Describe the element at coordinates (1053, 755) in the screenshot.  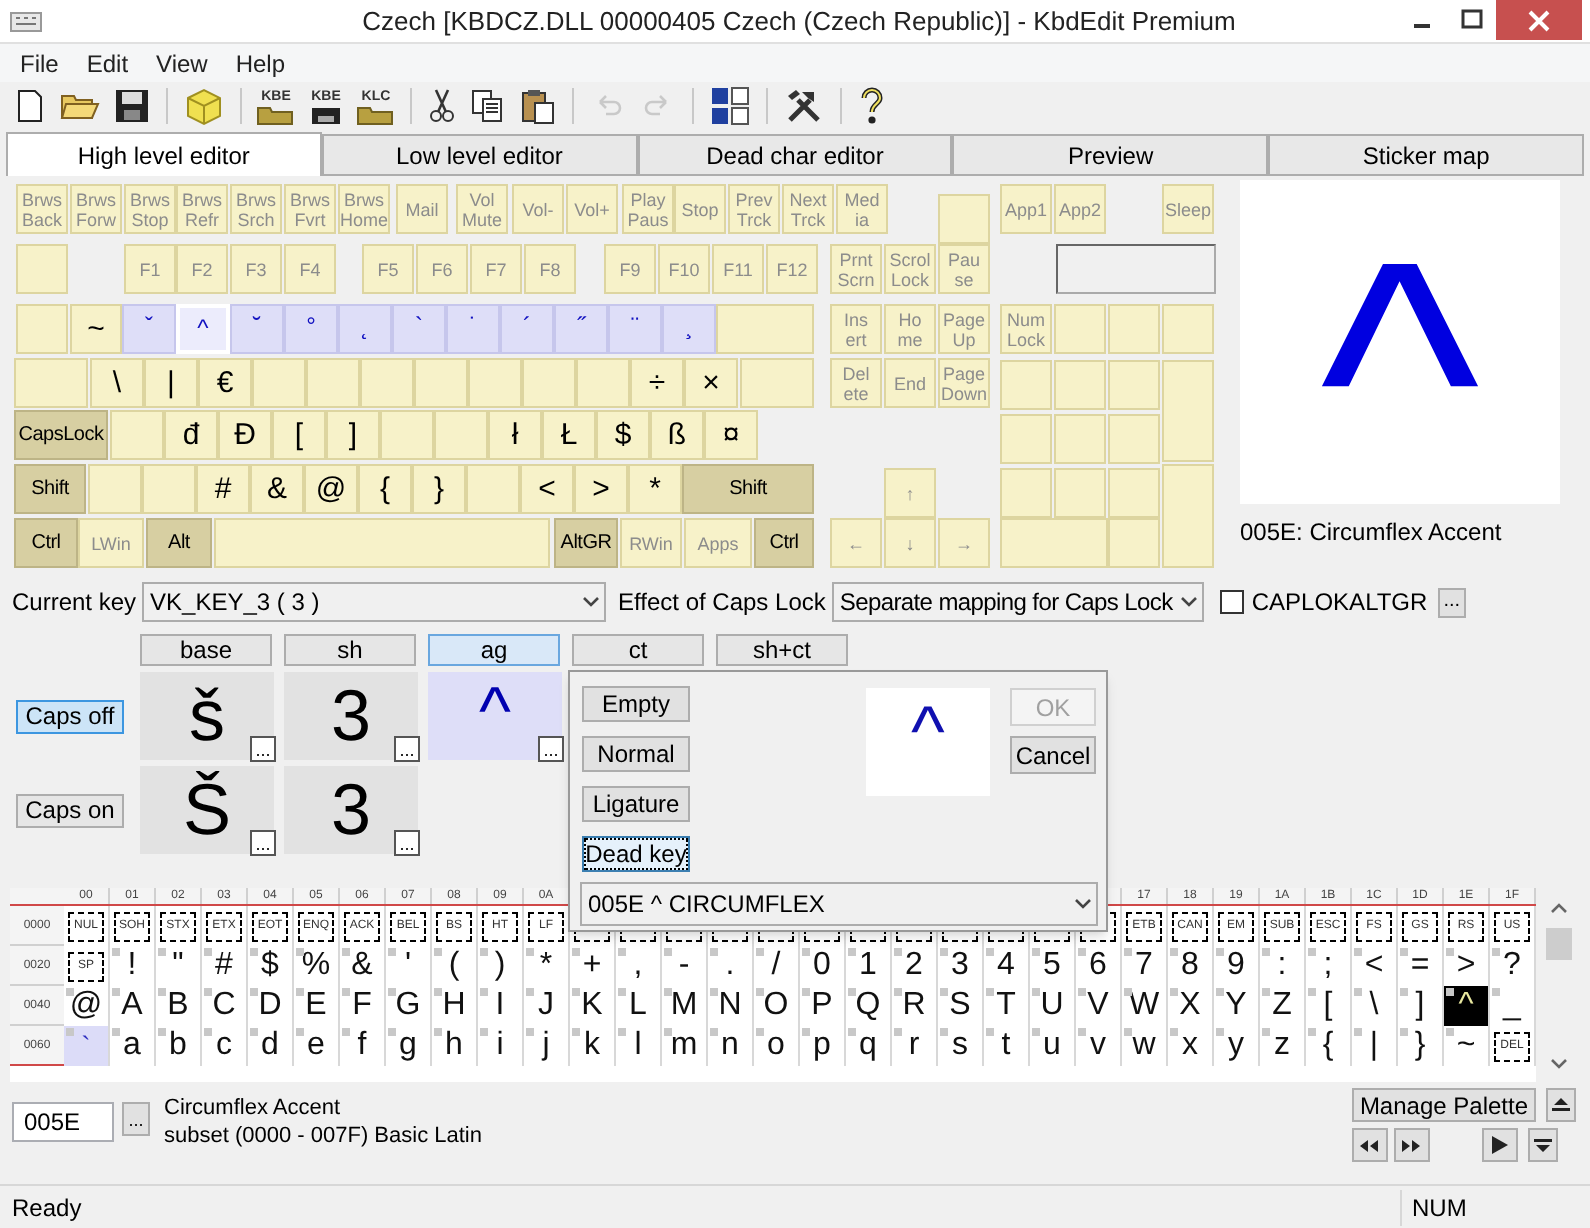
I see `cancel-button: Cancel` at that location.